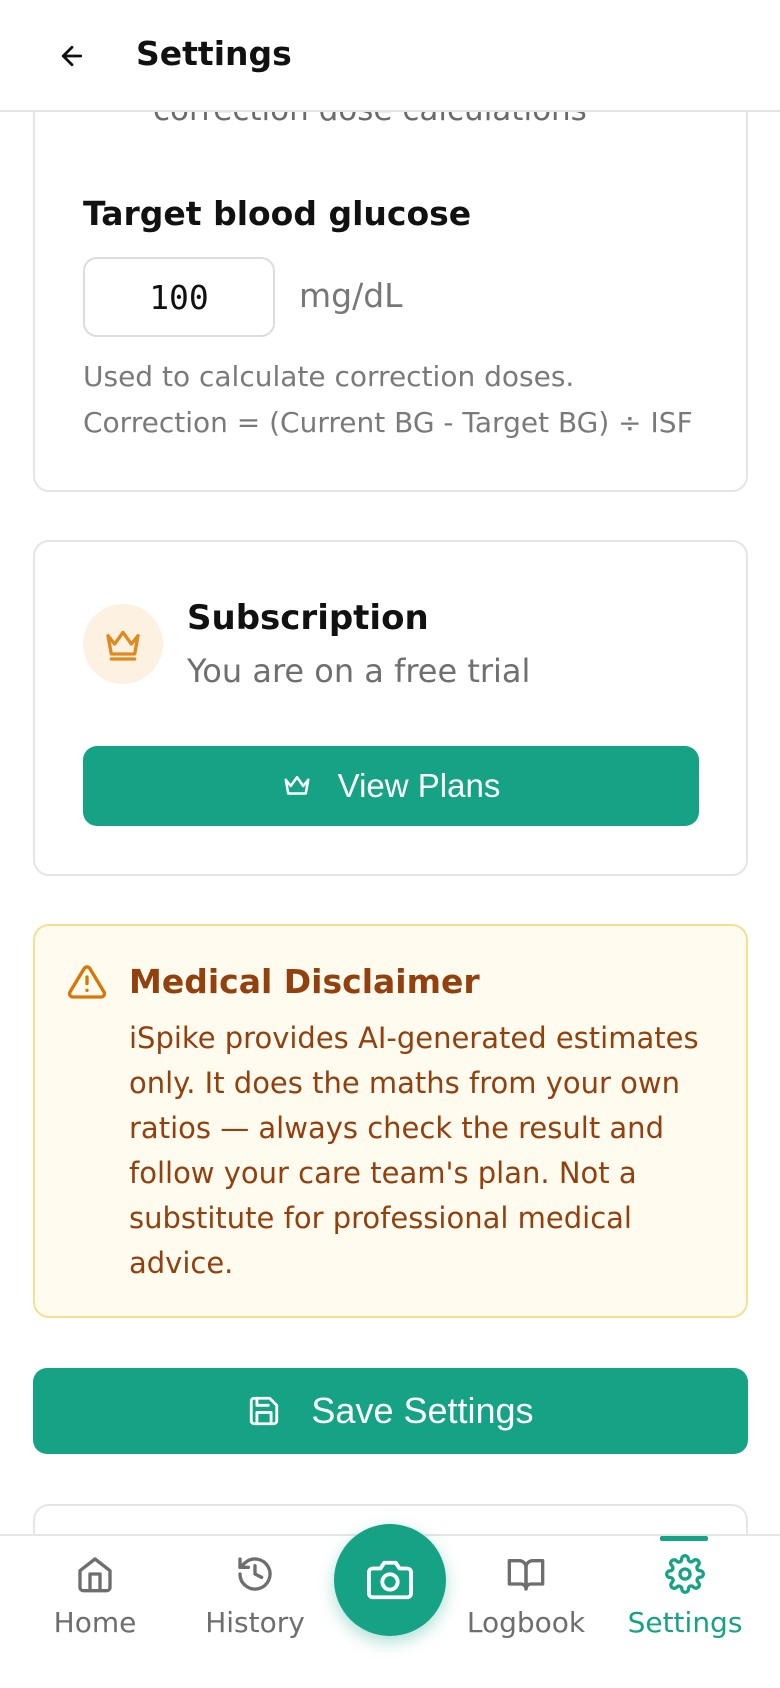 This screenshot has width=780, height=1688. What do you see at coordinates (179, 297) in the screenshot?
I see `target-glucose-input` at bounding box center [179, 297].